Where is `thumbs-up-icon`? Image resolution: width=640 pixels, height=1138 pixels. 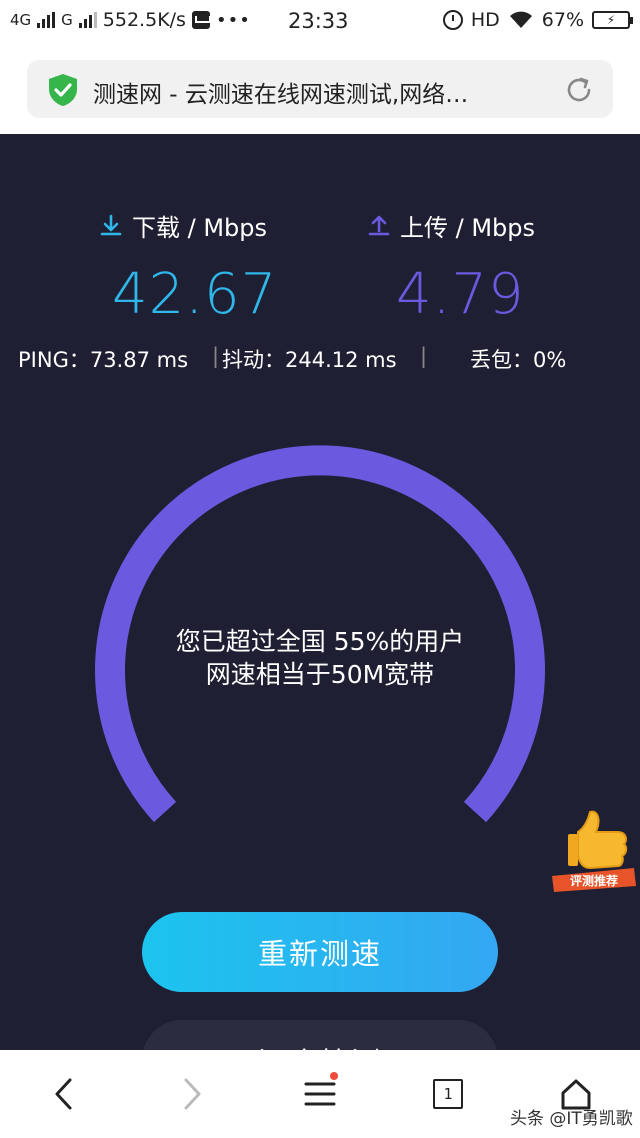 thumbs-up-icon is located at coordinates (602, 840).